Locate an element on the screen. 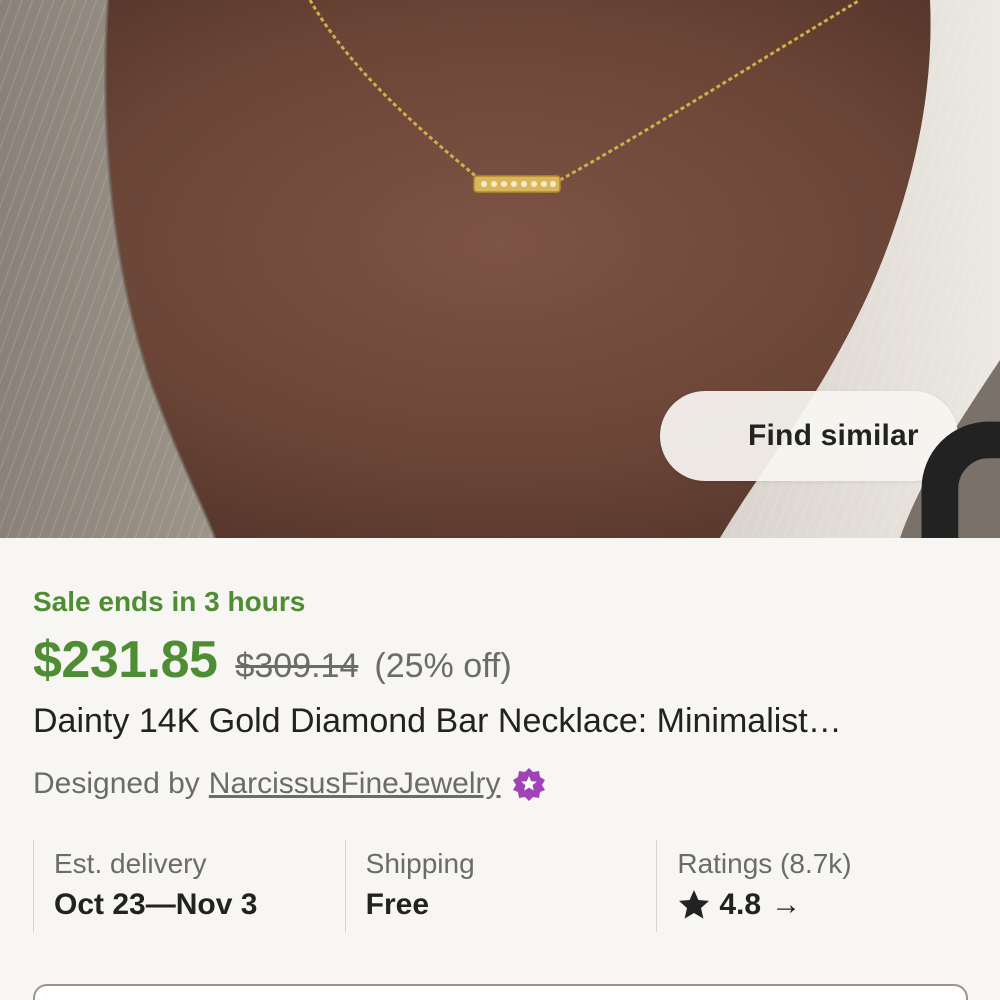  shipping-label: Shipping is located at coordinates (420, 863).